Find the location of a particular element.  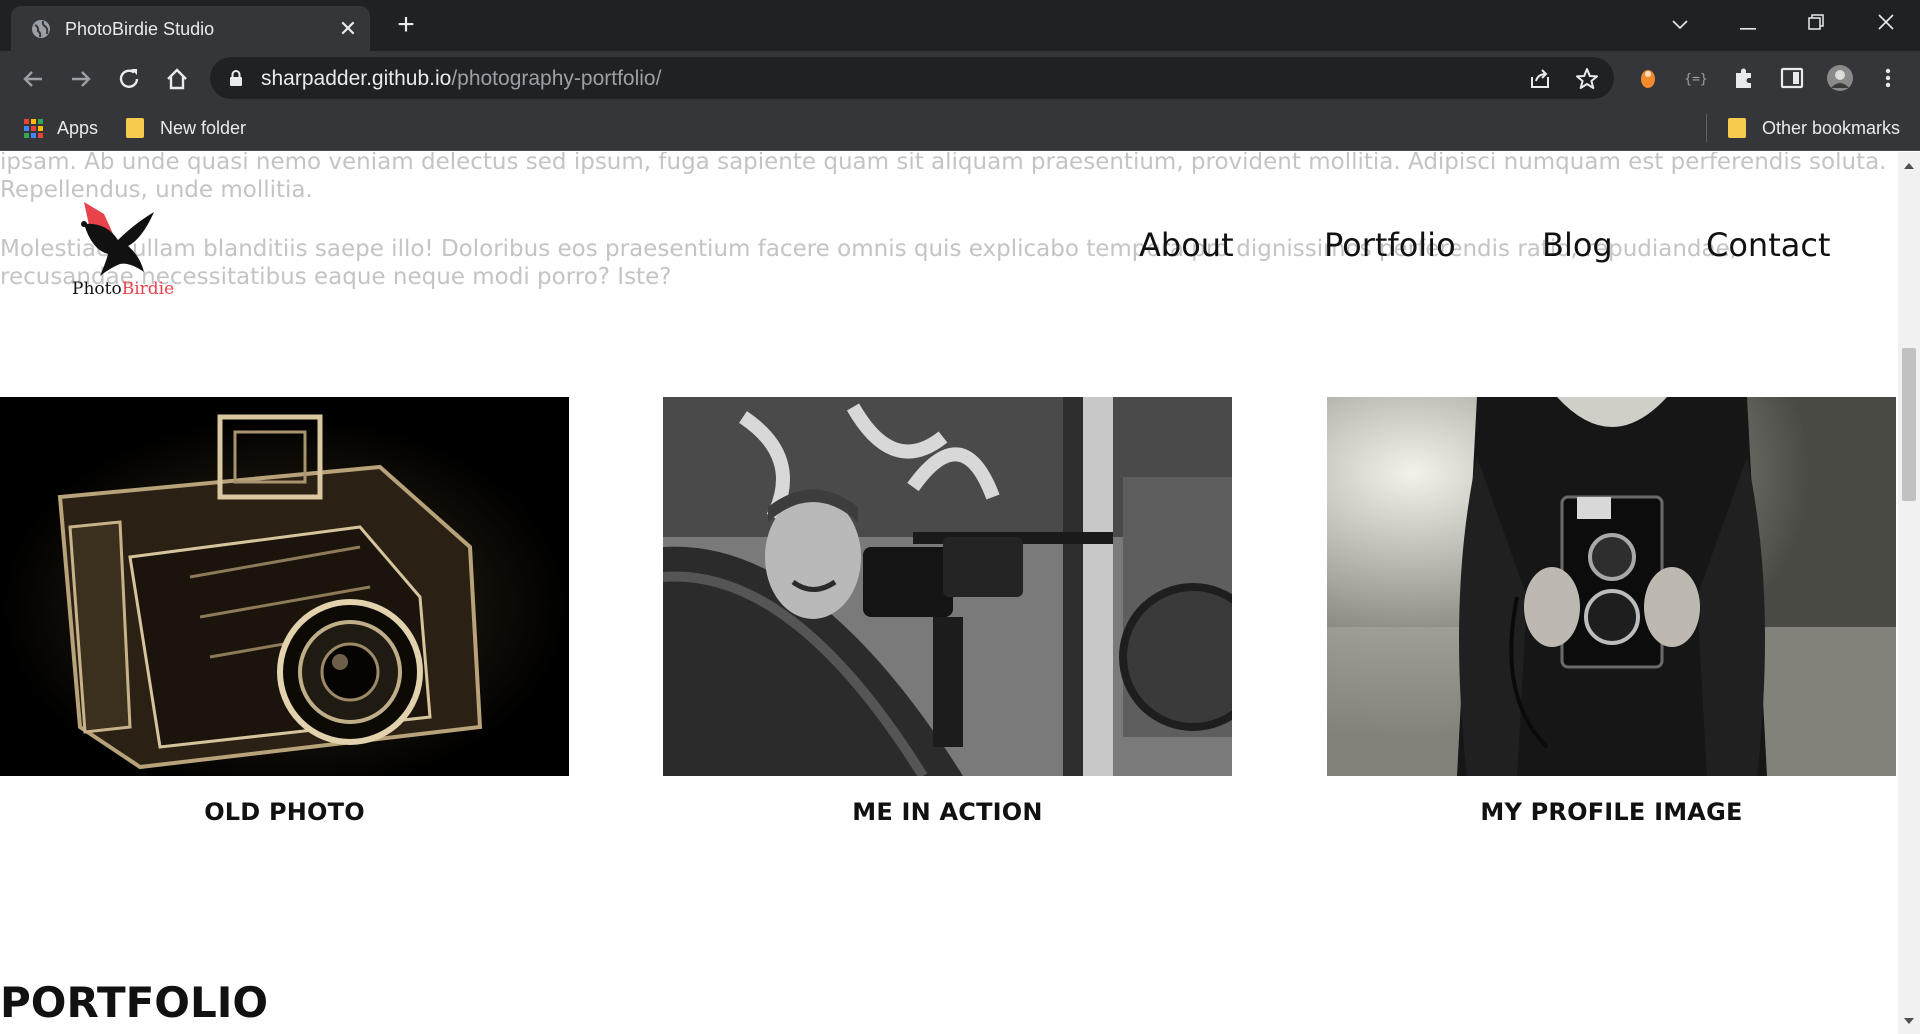

nav-portfolio: Portfolio is located at coordinates (1390, 245).